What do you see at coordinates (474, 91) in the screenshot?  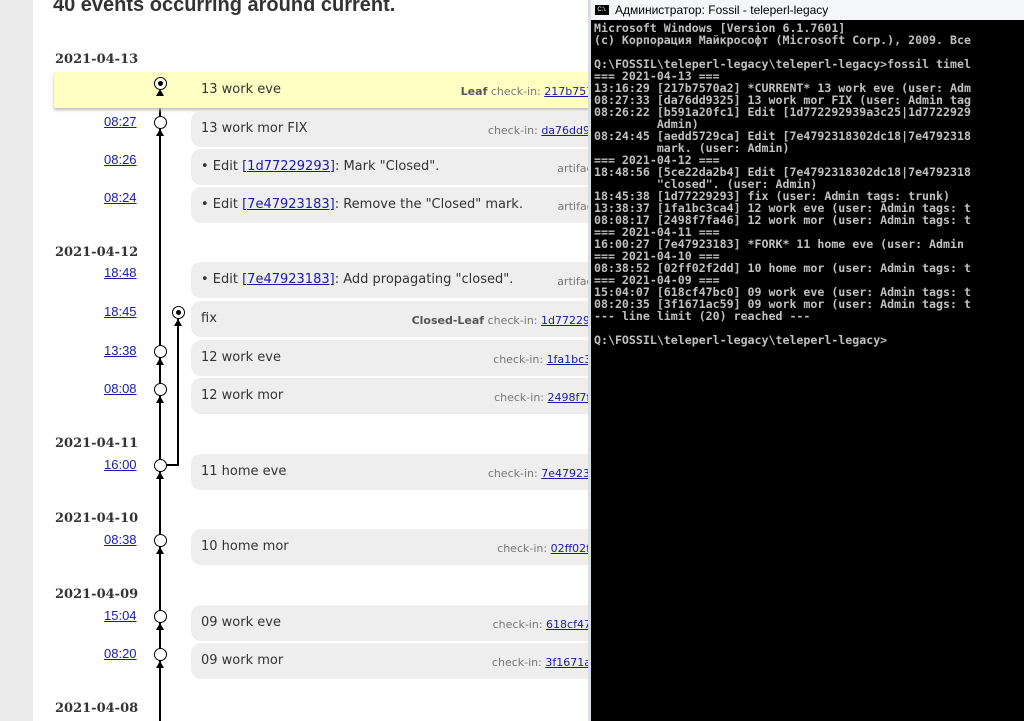 I see `event-tag: Leaf` at bounding box center [474, 91].